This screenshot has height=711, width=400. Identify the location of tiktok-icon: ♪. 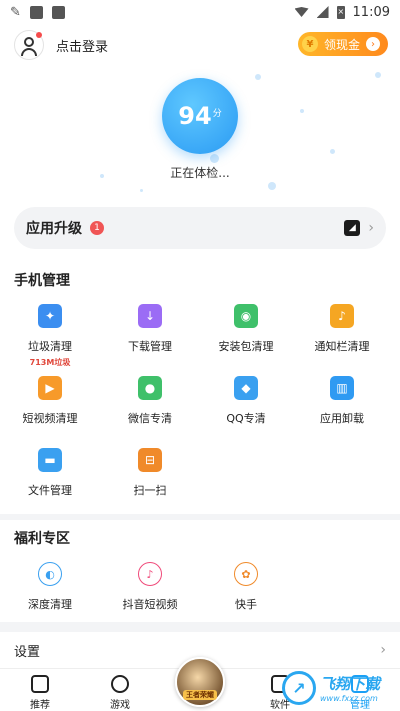
(150, 574).